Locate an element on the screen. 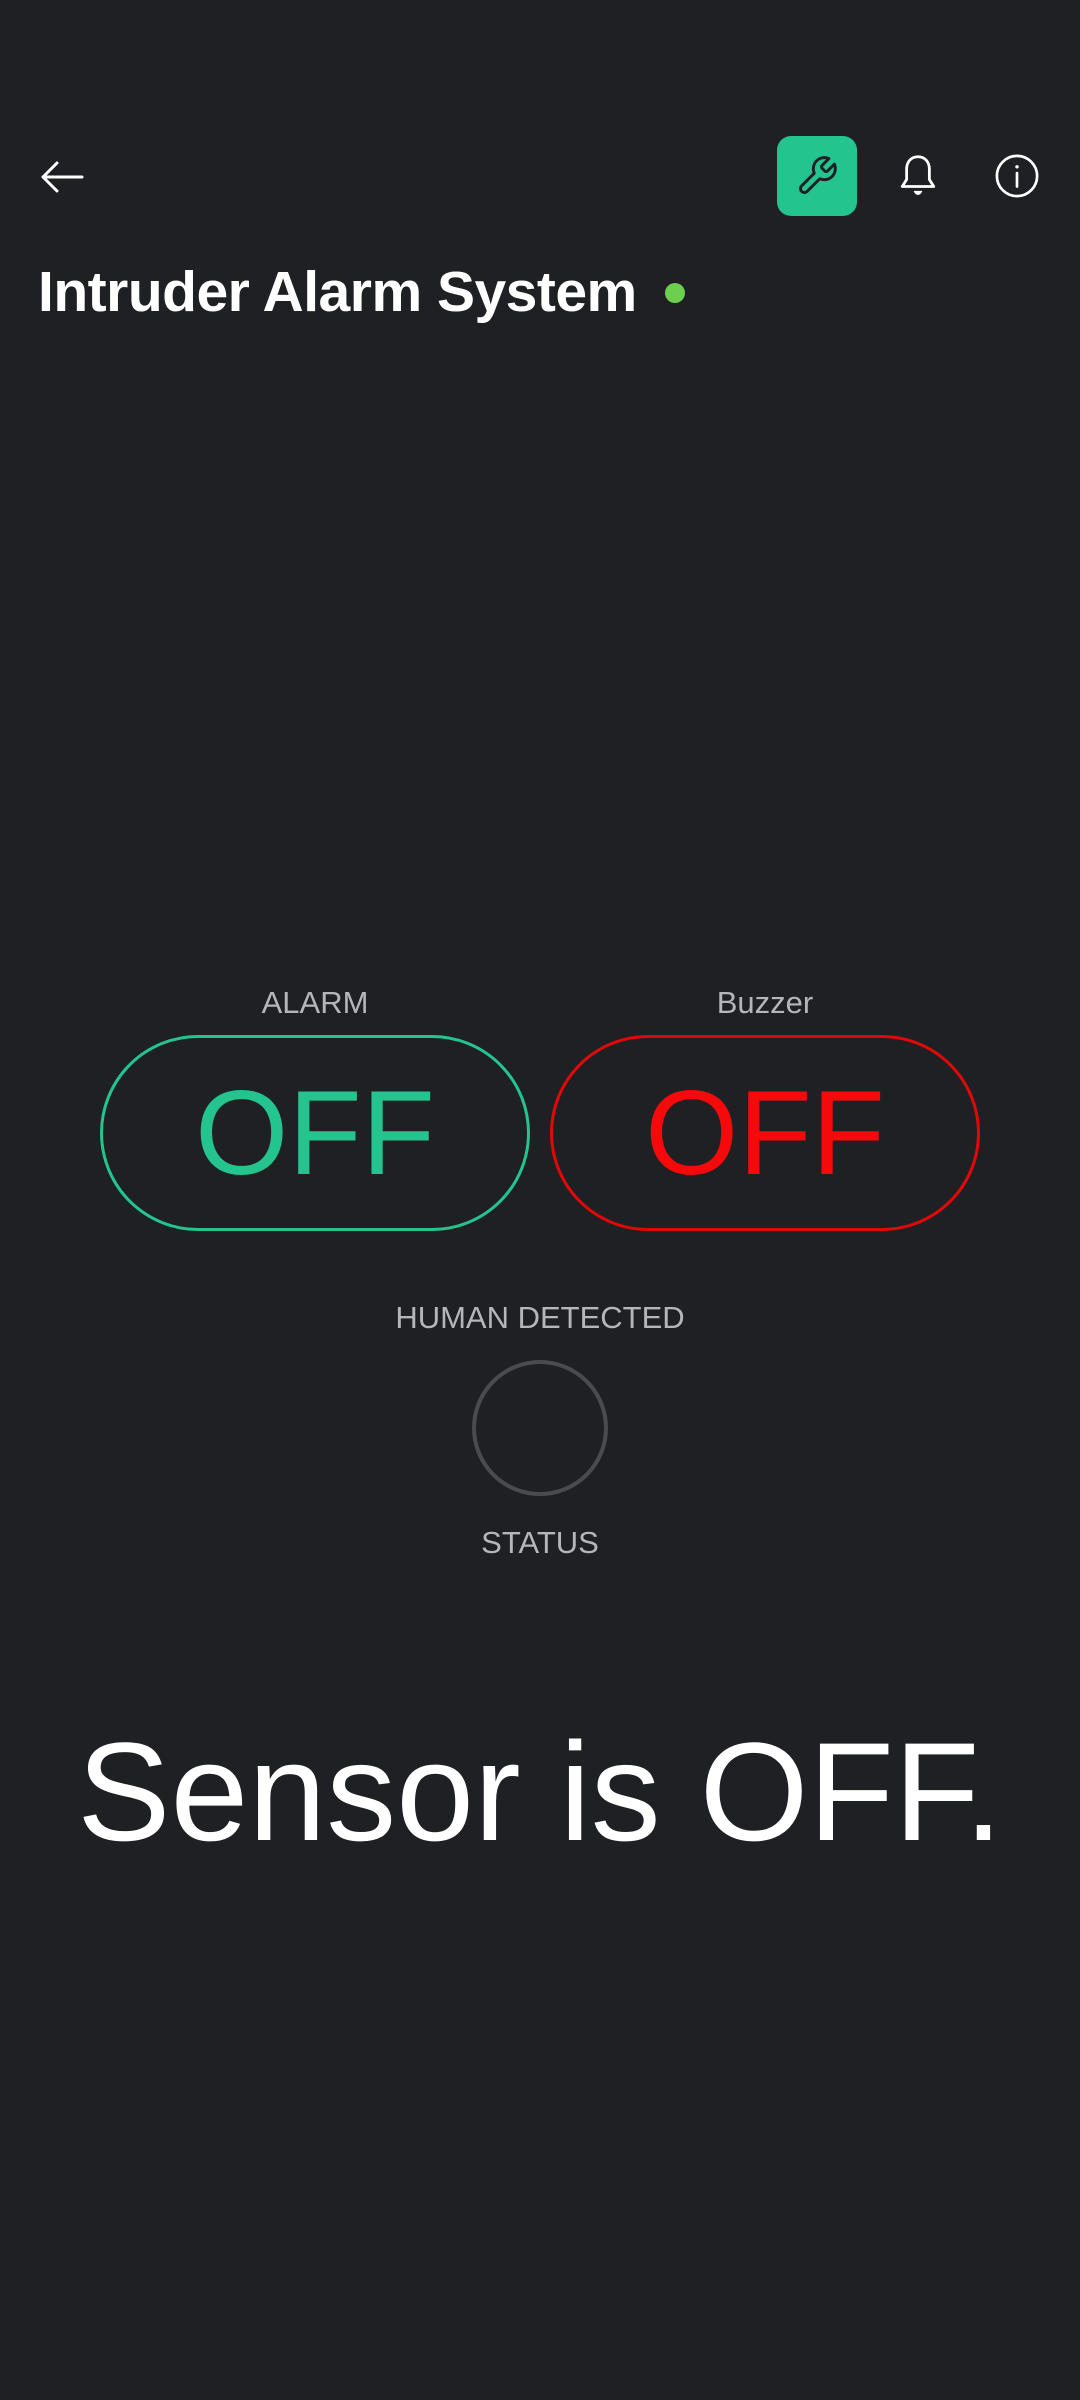  info-icon is located at coordinates (1017, 176).